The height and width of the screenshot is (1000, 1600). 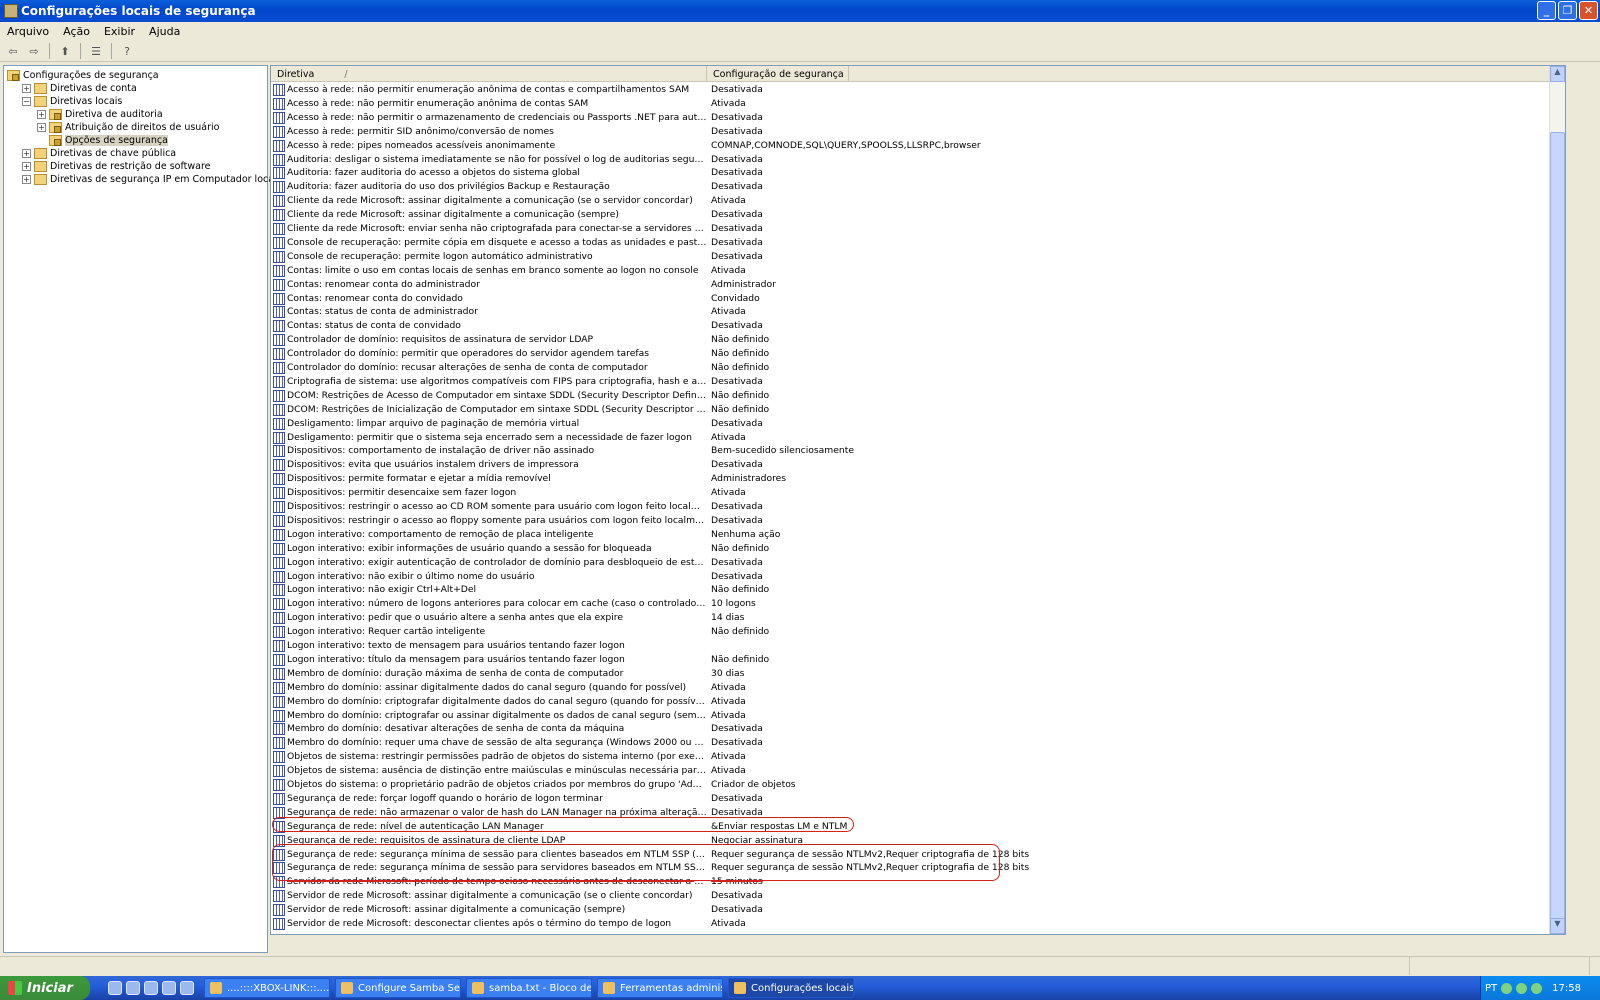 What do you see at coordinates (778, 74) in the screenshot?
I see `column-header-configuracao: Configuração de segurança` at bounding box center [778, 74].